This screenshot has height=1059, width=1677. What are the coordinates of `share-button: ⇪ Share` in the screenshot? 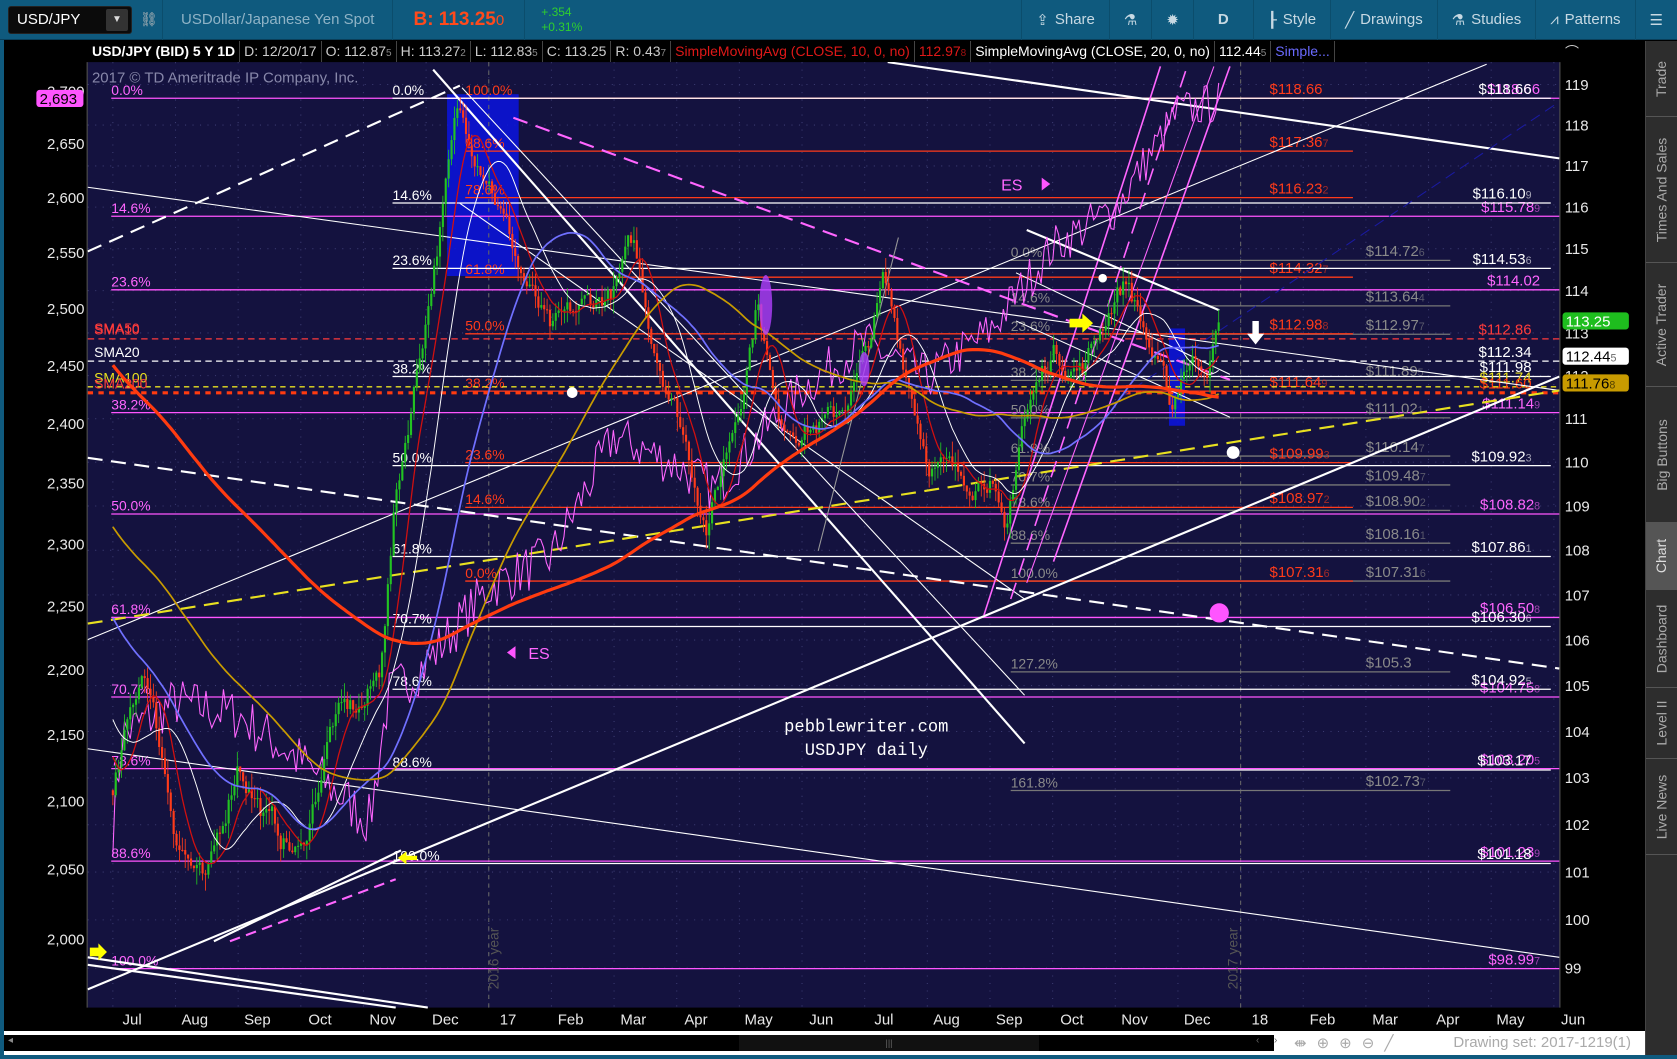 It's located at (1065, 20).